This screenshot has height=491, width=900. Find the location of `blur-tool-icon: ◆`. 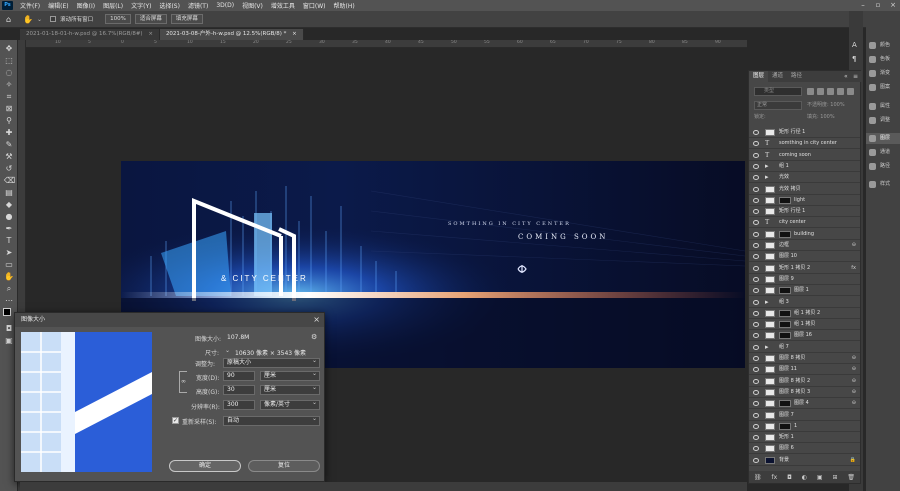

blur-tool-icon: ◆ is located at coordinates (9, 204).